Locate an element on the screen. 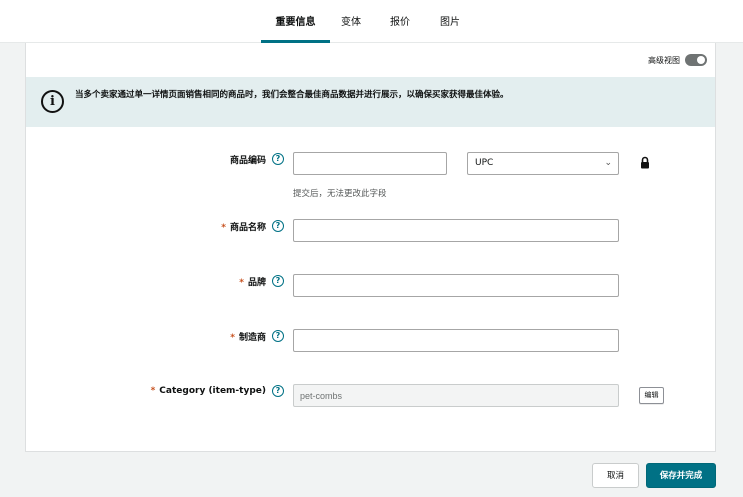 The width and height of the screenshot is (743, 497). manufacturer-label: * 制造商 is located at coordinates (248, 338).